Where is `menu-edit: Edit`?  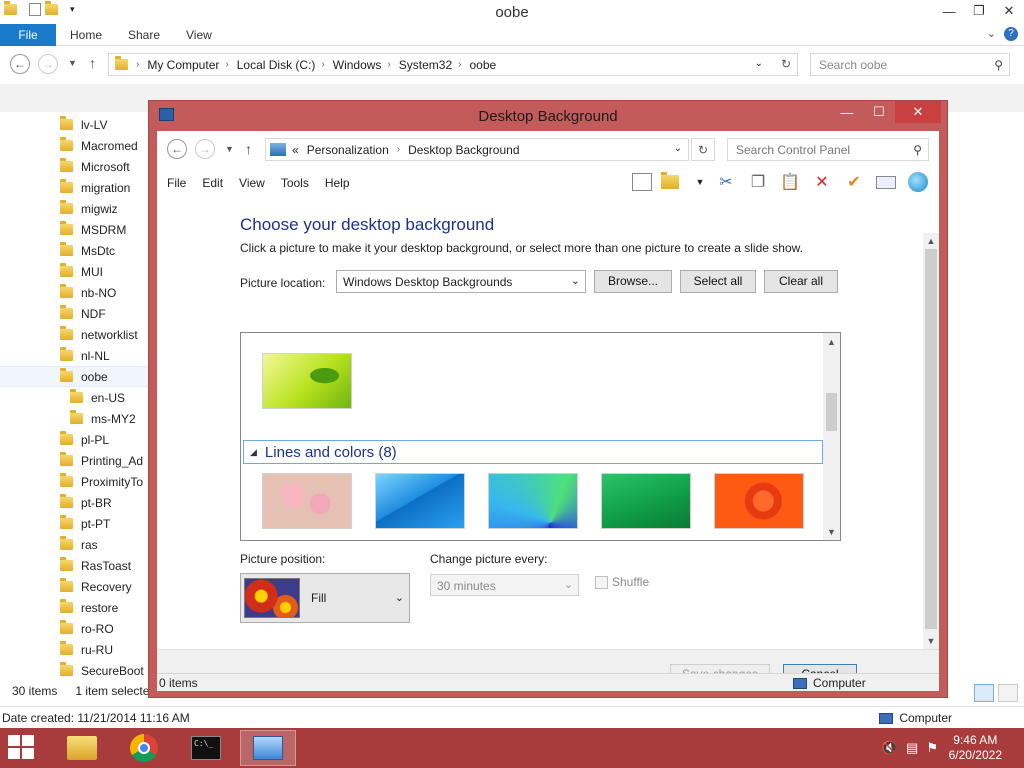
menu-edit: Edit is located at coordinates (212, 183).